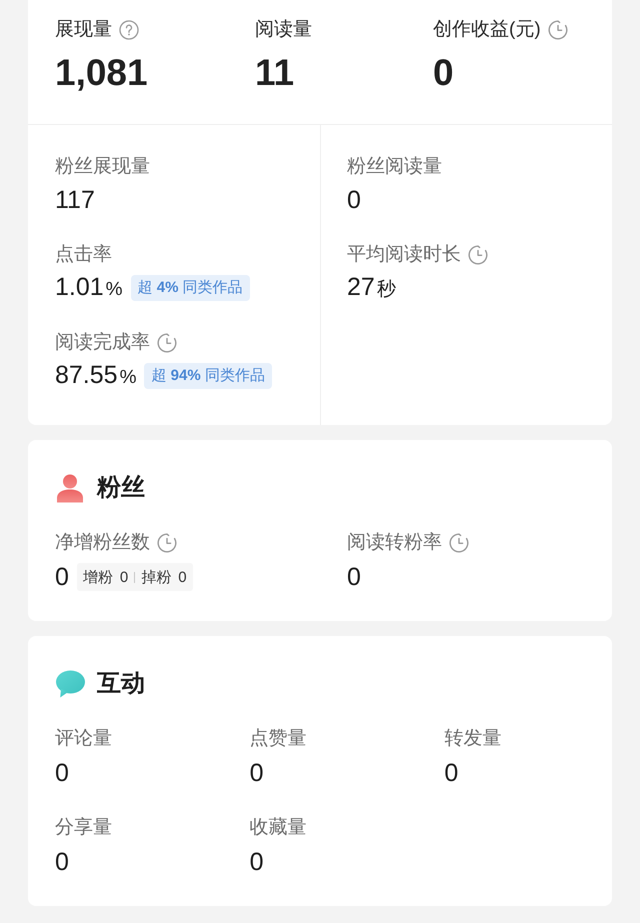  Describe the element at coordinates (102, 343) in the screenshot. I see `metric-label: 阅读完成率` at that location.